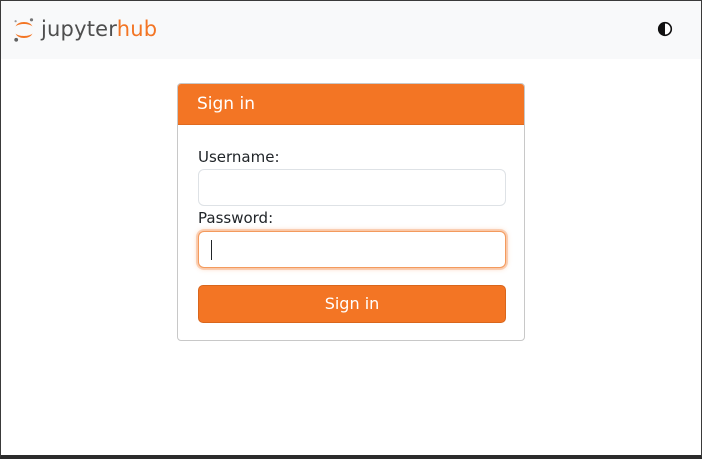 Image resolution: width=702 pixels, height=459 pixels. What do you see at coordinates (351, 30) in the screenshot?
I see `navbar: jupyterhub` at bounding box center [351, 30].